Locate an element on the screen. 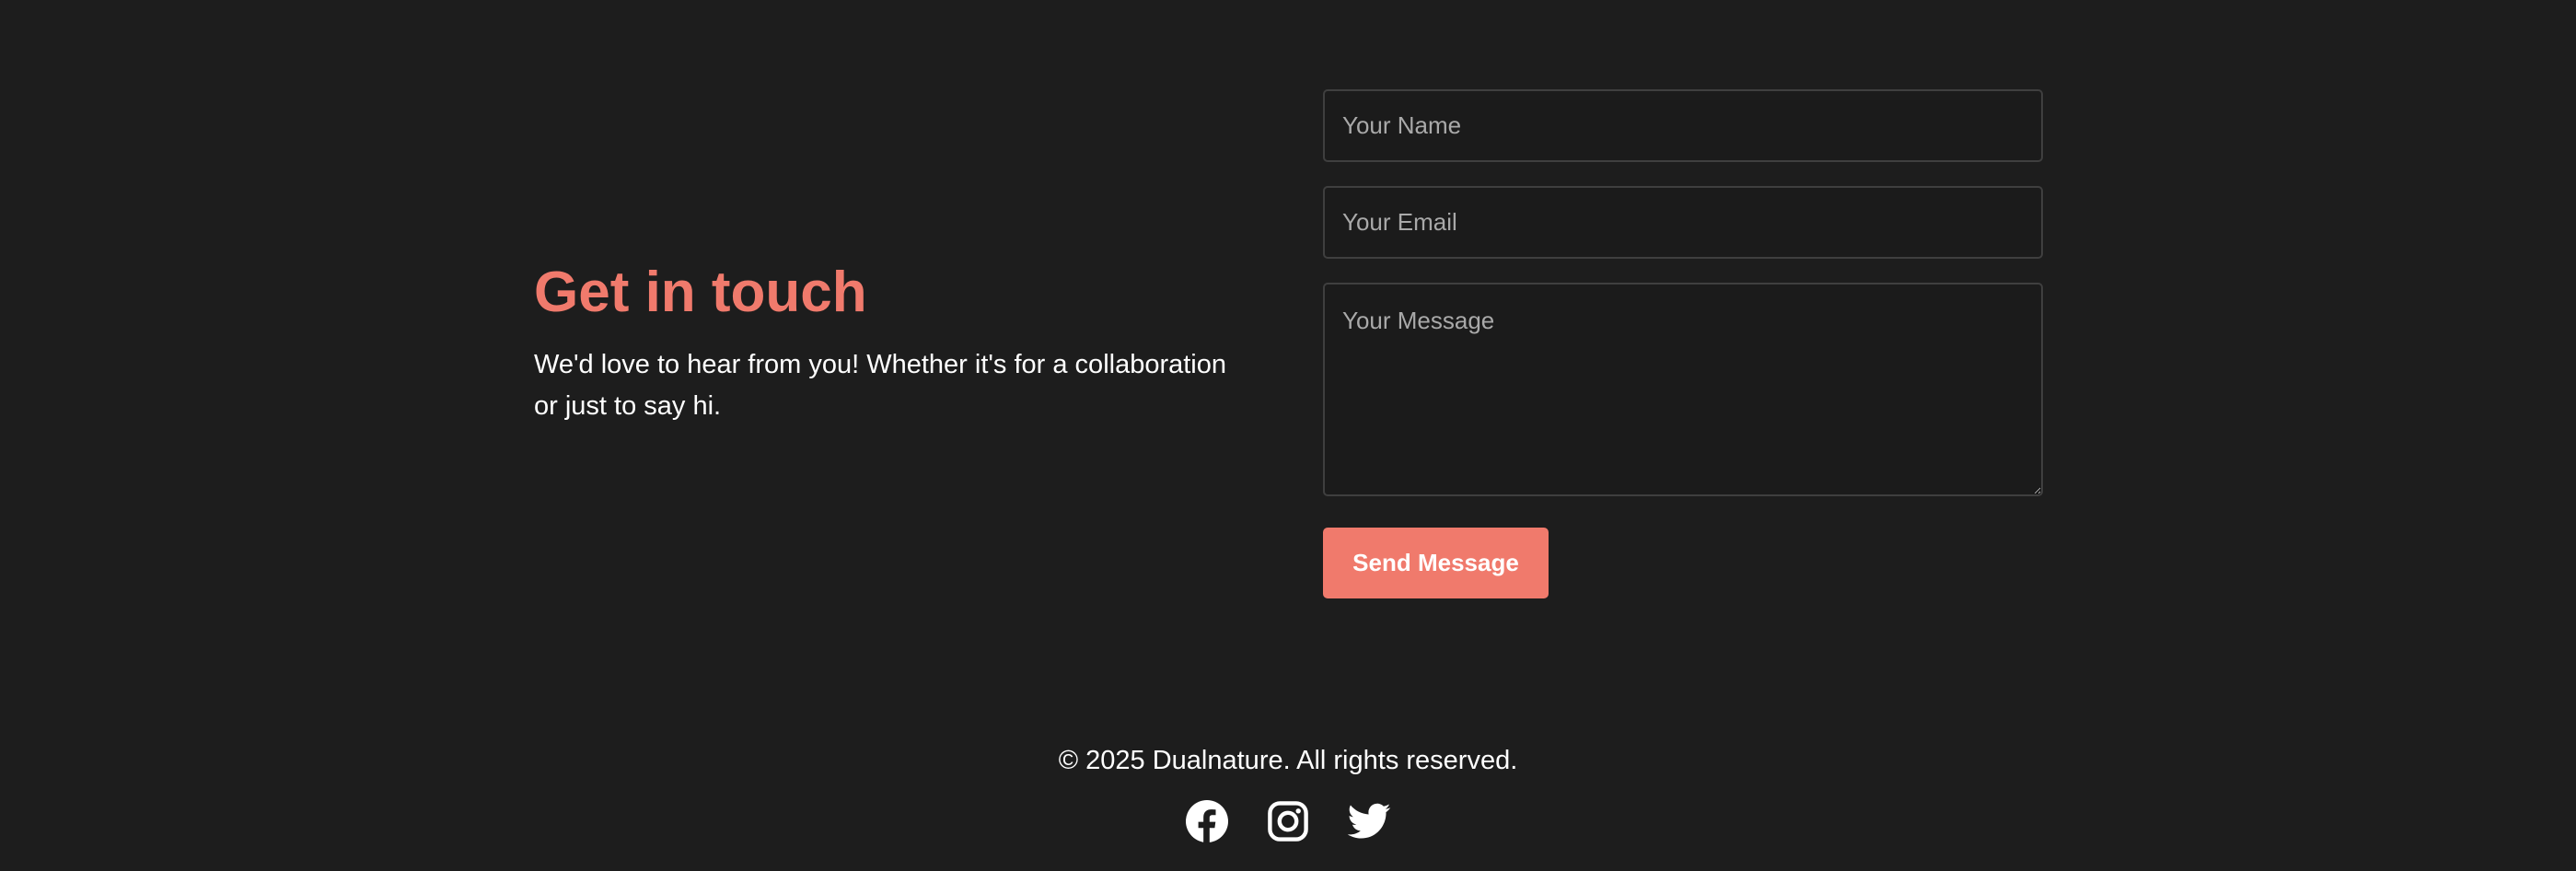  instagram-link is located at coordinates (1288, 821).